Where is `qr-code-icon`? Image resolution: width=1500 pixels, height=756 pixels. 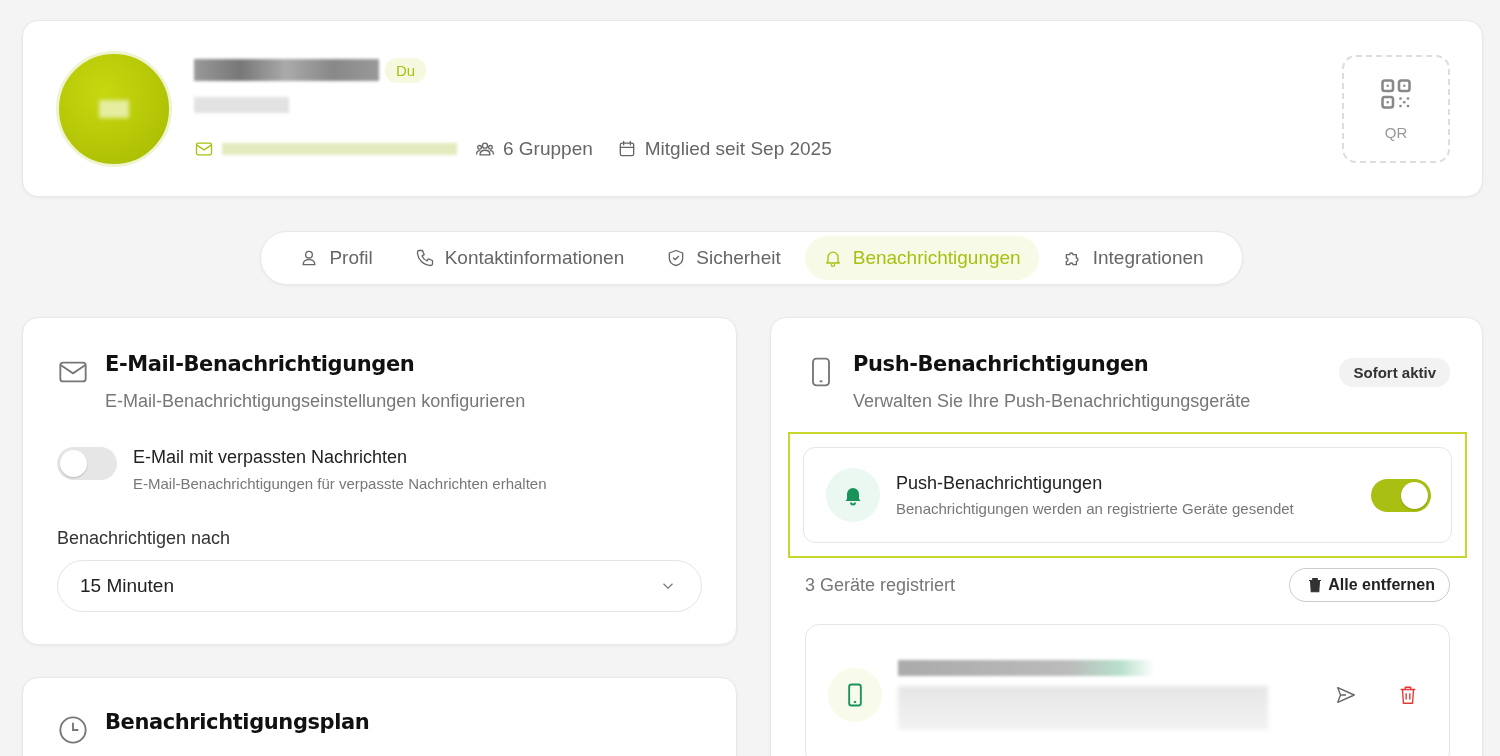
qr-code-icon is located at coordinates (1396, 94).